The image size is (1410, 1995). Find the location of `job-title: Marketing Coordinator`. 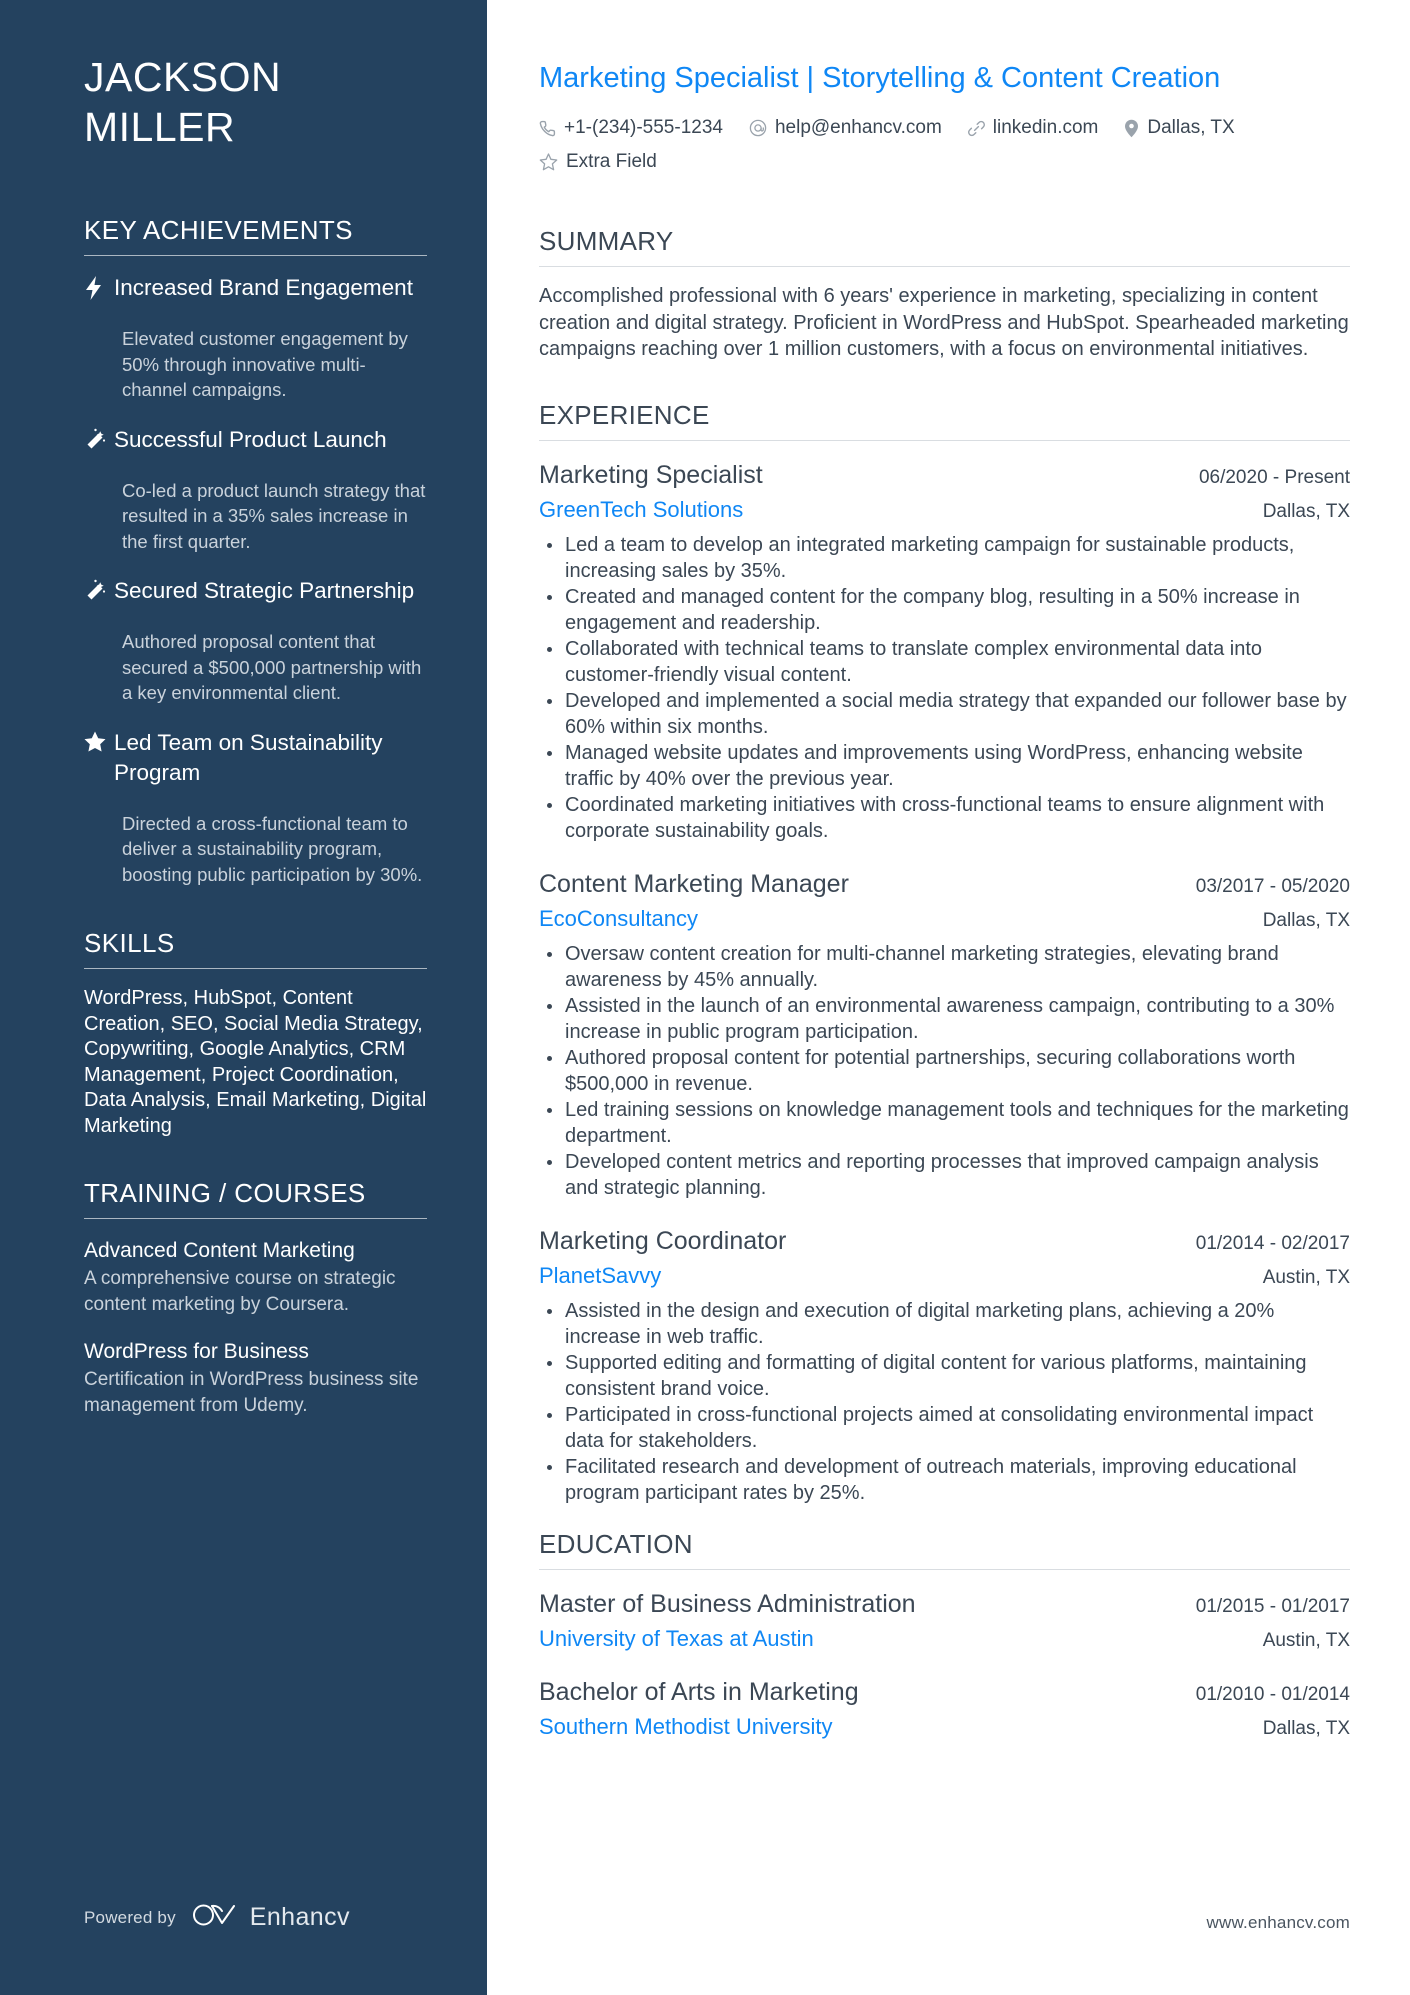

job-title: Marketing Coordinator is located at coordinates (663, 1240).